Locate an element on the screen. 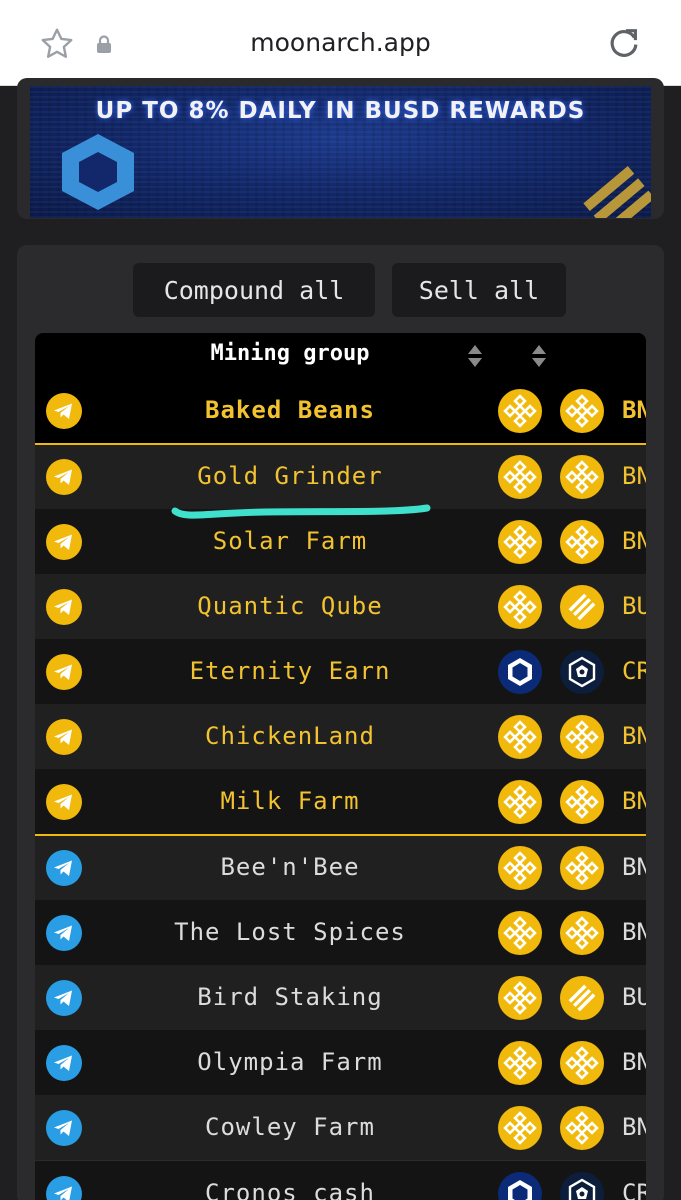 The width and height of the screenshot is (681, 1200). row-name: Quantic Qube is located at coordinates (290, 606).